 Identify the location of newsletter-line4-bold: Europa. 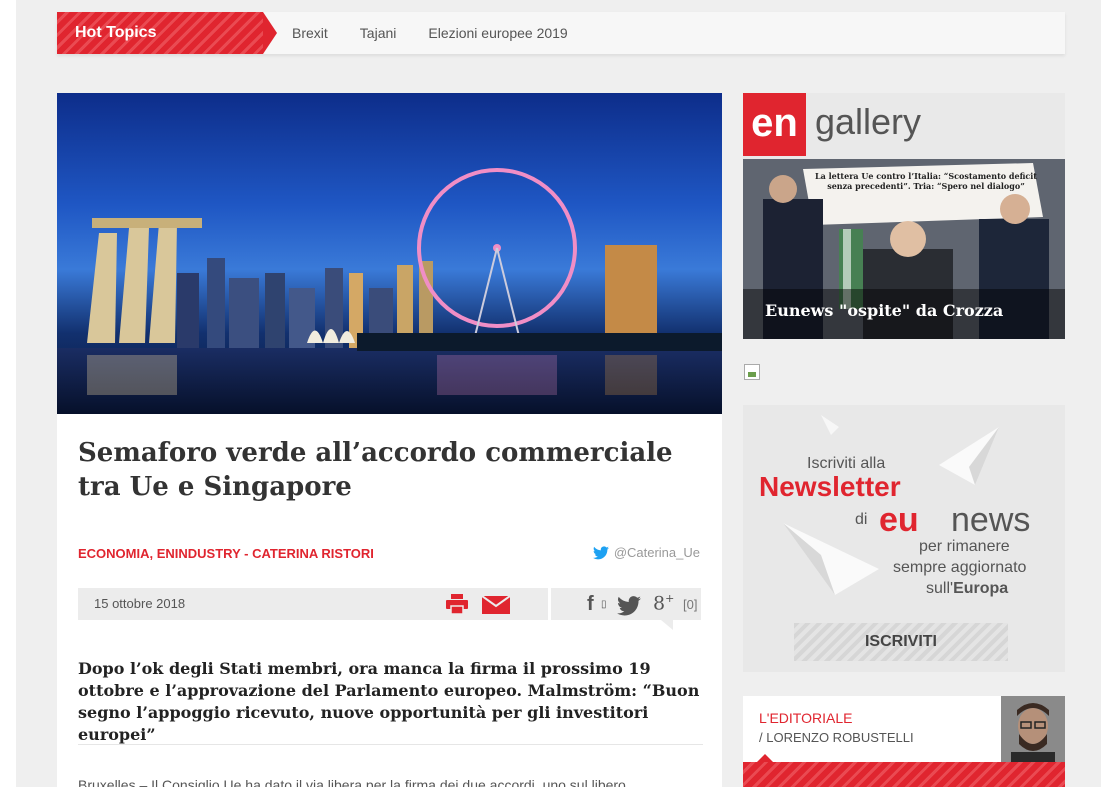
(981, 588).